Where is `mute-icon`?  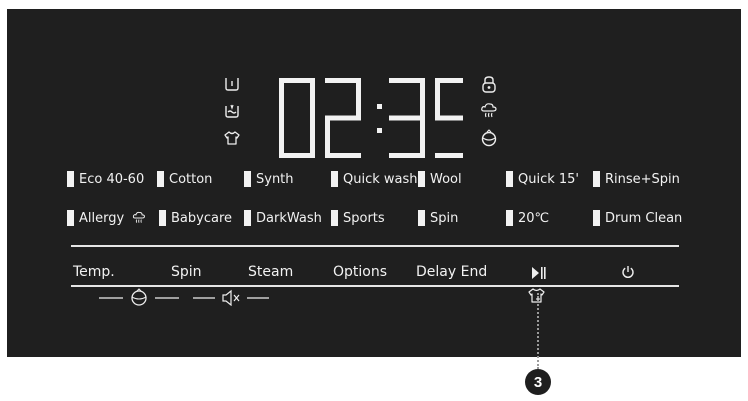
mute-icon is located at coordinates (231, 297).